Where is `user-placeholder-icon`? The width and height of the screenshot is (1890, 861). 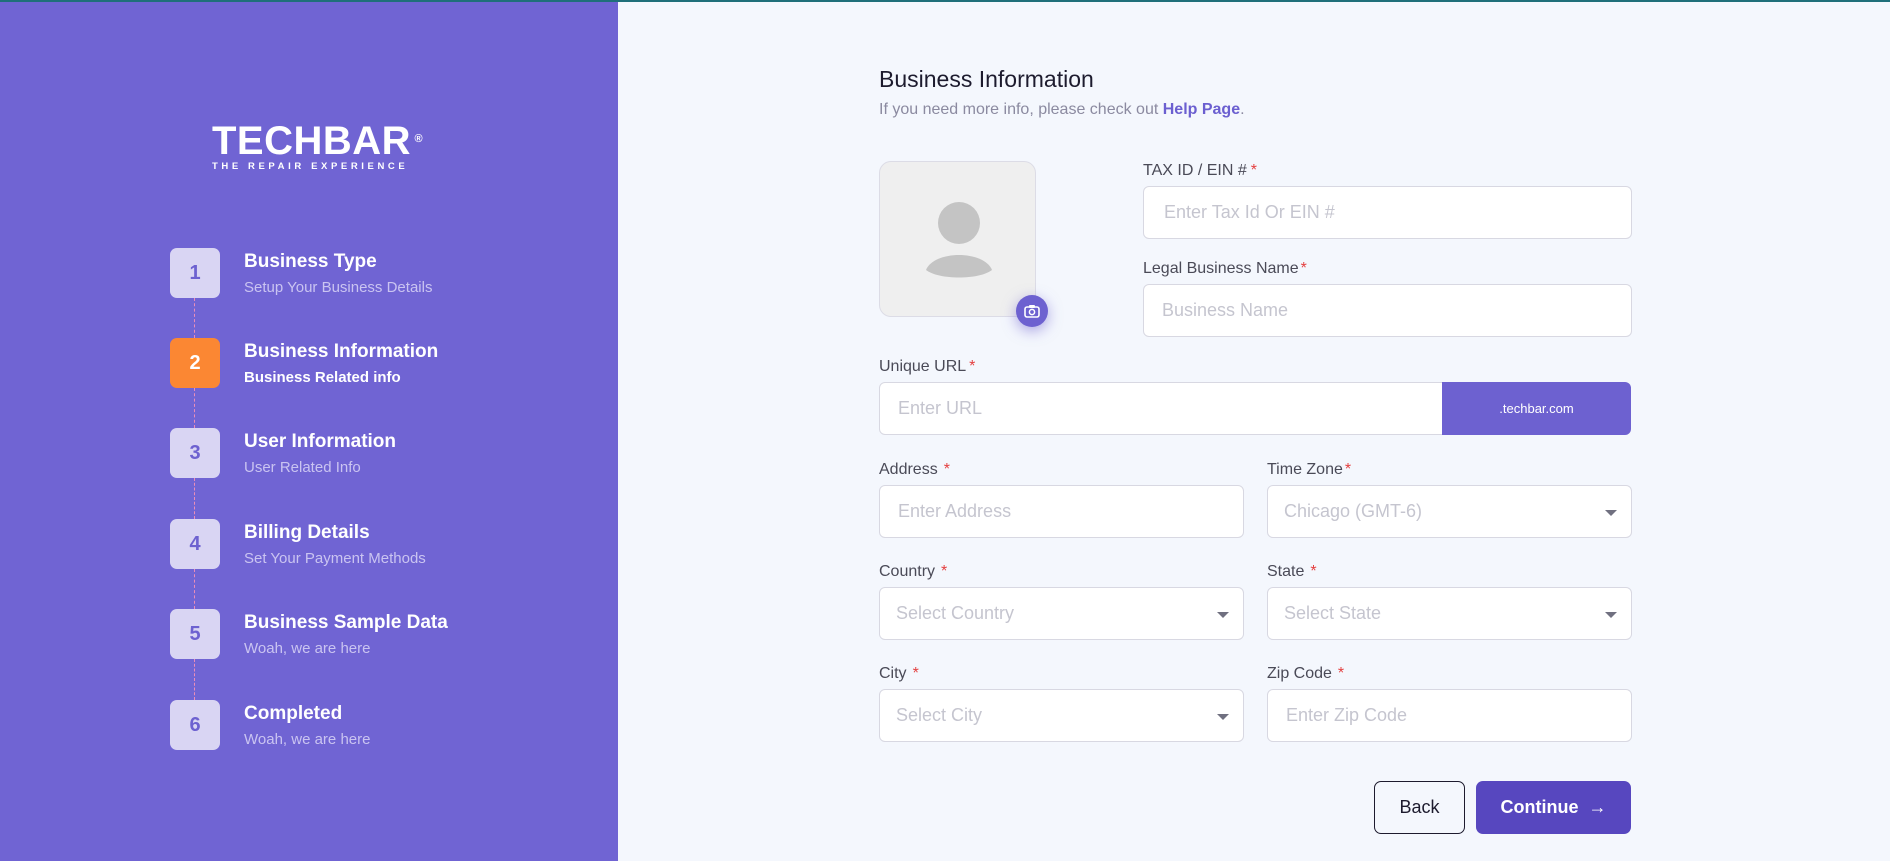 user-placeholder-icon is located at coordinates (959, 240).